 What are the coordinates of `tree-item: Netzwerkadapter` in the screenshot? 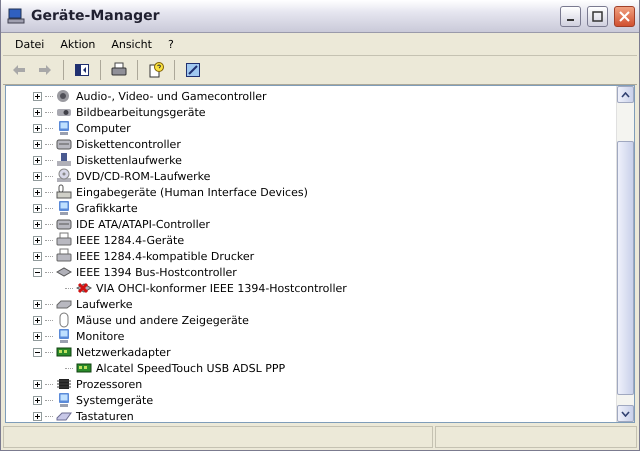 It's located at (123, 352).